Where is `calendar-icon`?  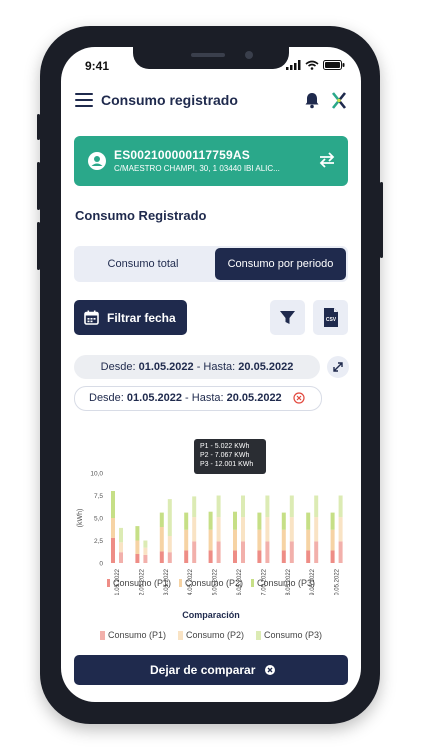 calendar-icon is located at coordinates (91, 317).